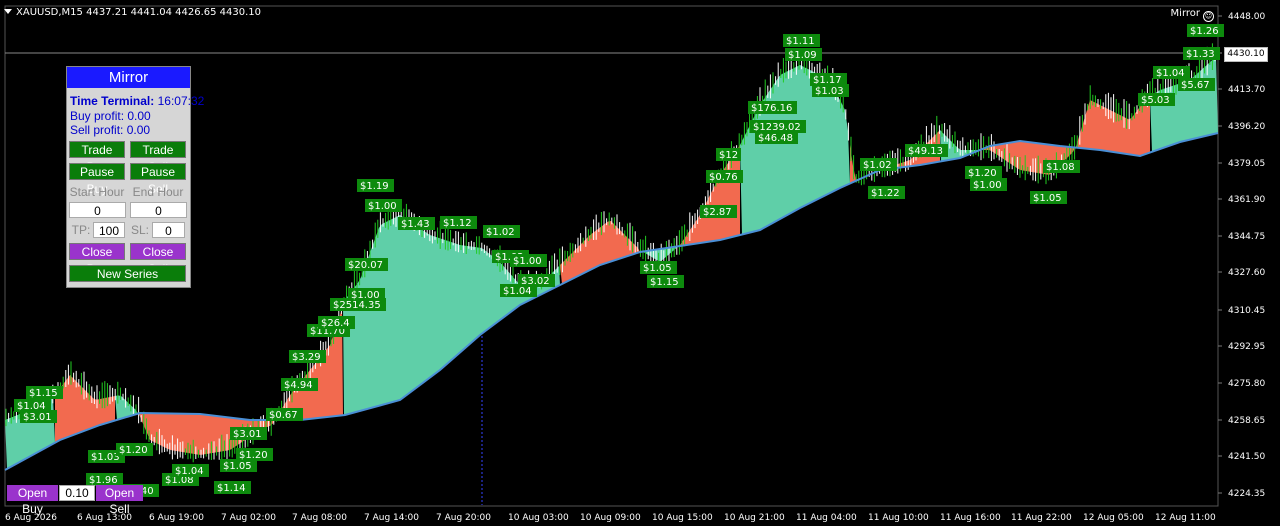  I want to click on ea-name: Mirror, so click(1185, 13).